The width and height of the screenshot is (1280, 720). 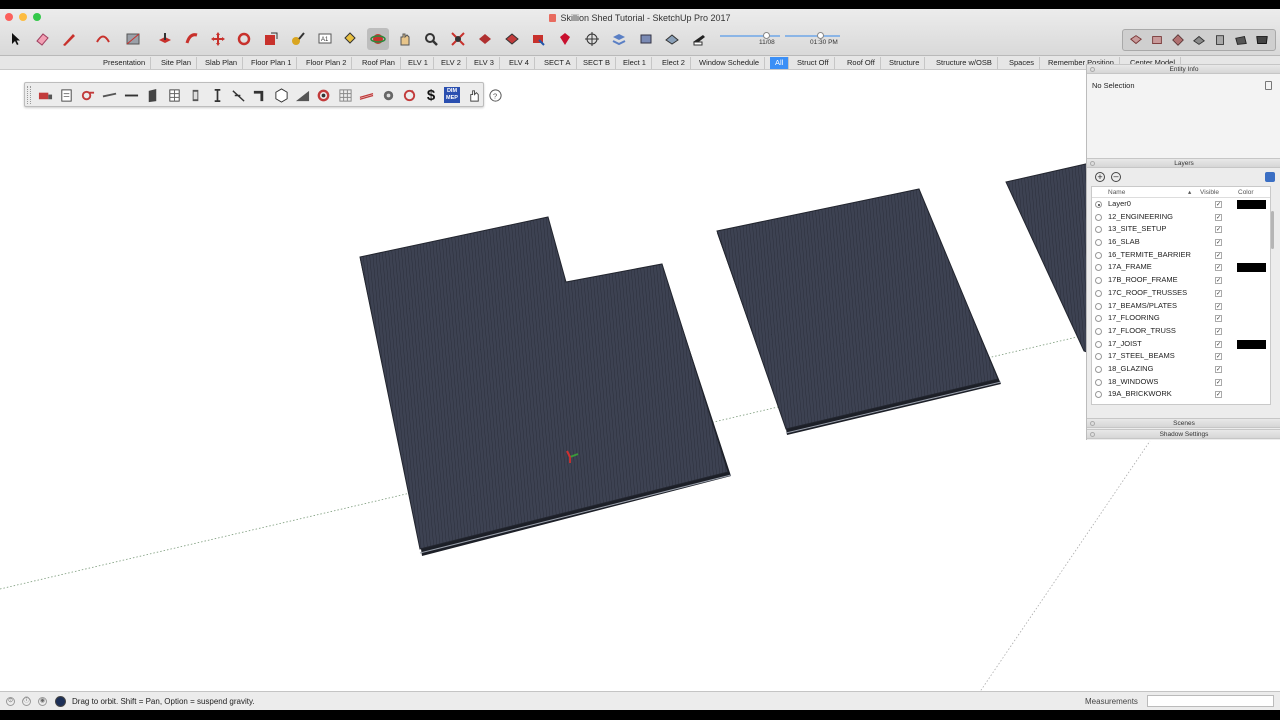 I want to click on layer-row: Layer0 ✓, so click(x=1181, y=204).